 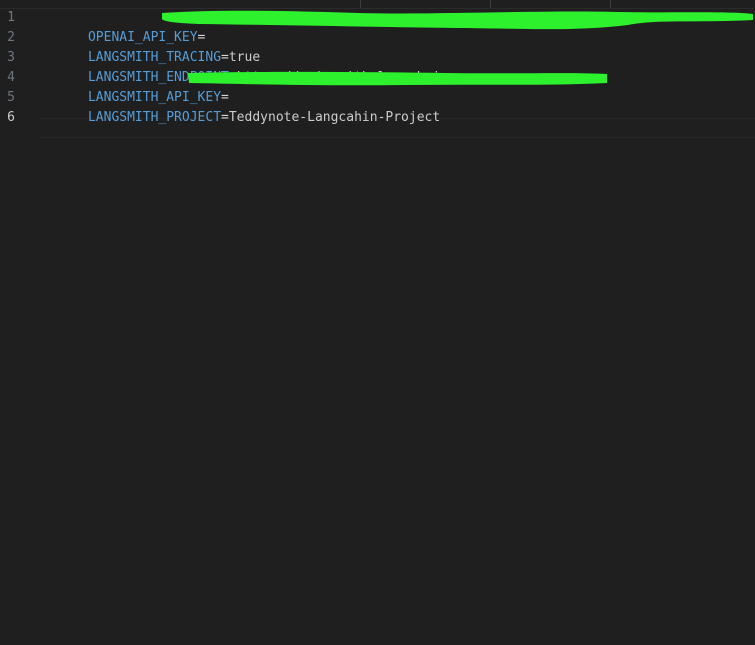 What do you see at coordinates (64, 118) in the screenshot?
I see `code-line-empty` at bounding box center [64, 118].